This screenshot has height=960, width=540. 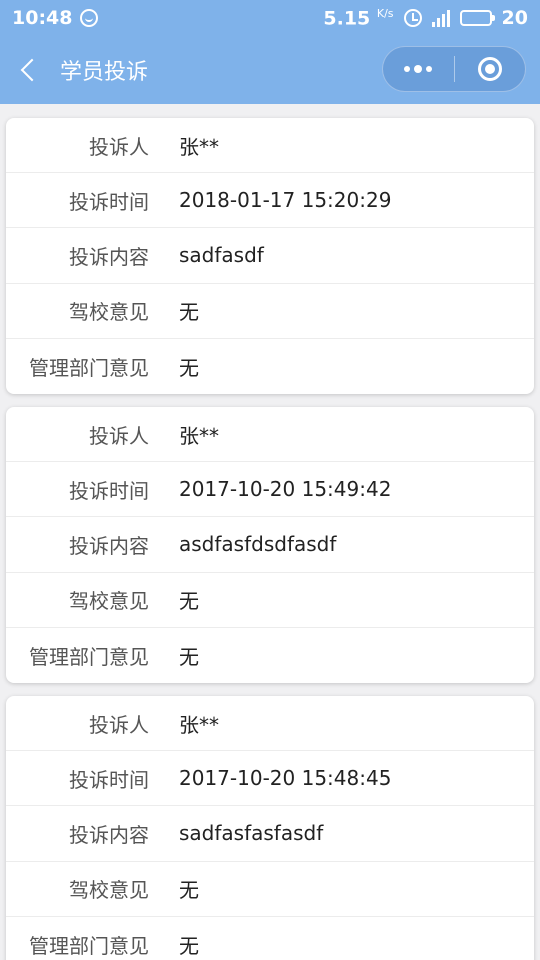 What do you see at coordinates (285, 778) in the screenshot?
I see `value-time: 2017-10-20 15:48:45` at bounding box center [285, 778].